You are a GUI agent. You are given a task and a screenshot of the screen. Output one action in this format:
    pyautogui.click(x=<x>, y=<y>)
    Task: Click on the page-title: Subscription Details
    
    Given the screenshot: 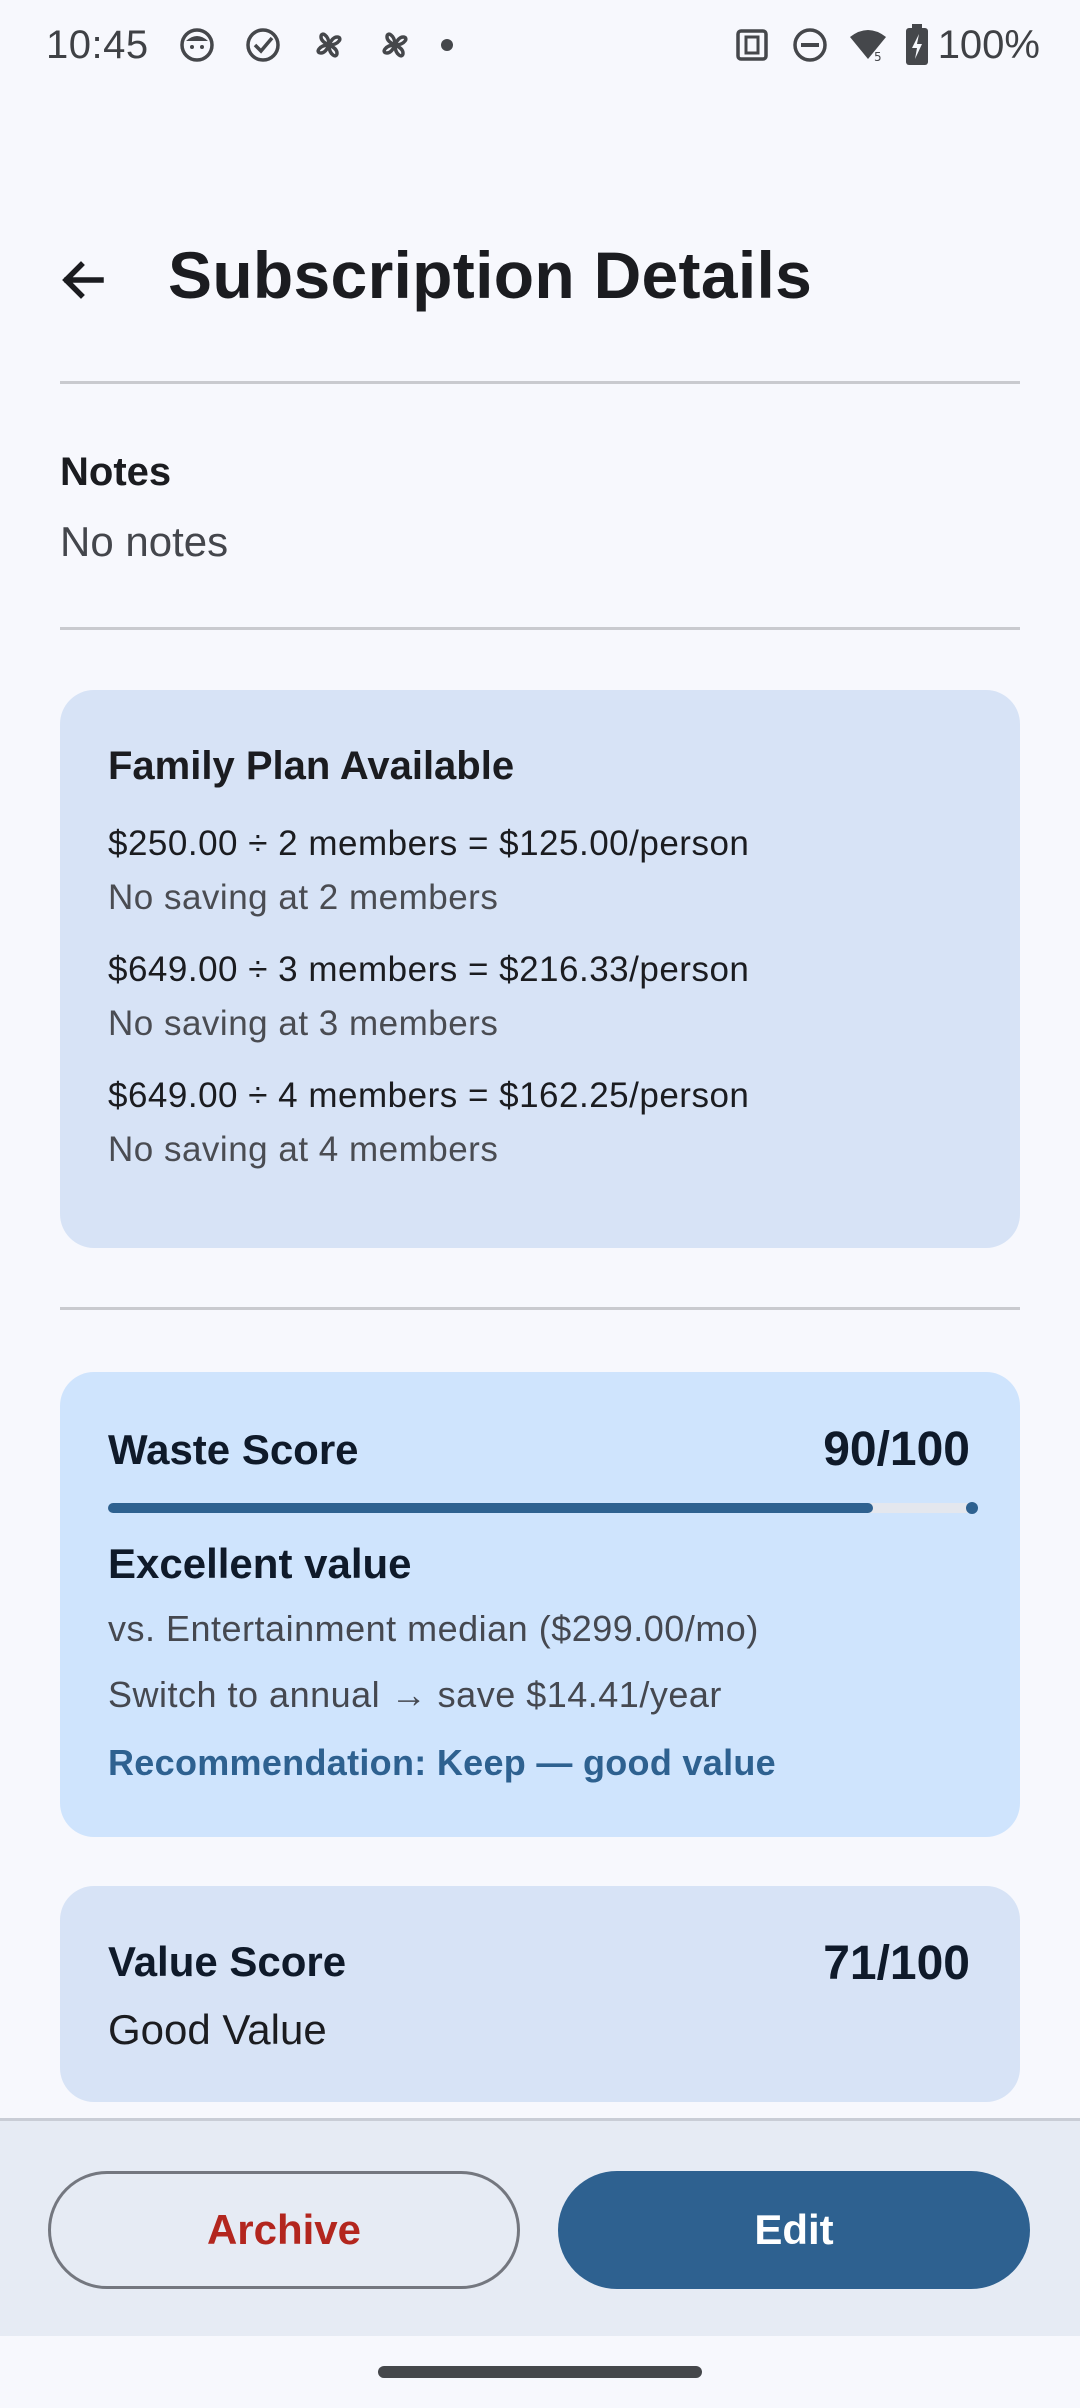 What is the action you would take?
    pyautogui.click(x=490, y=275)
    